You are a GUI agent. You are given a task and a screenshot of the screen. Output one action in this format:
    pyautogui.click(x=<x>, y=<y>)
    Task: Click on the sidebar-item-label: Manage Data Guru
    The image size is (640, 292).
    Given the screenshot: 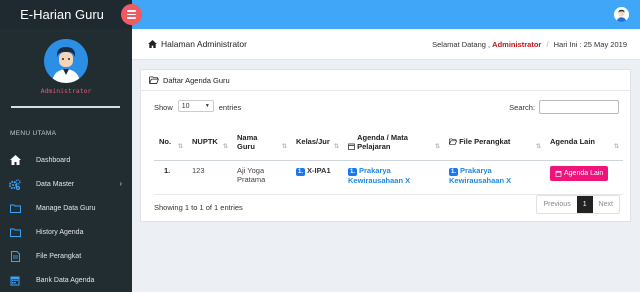 What is the action you would take?
    pyautogui.click(x=66, y=208)
    